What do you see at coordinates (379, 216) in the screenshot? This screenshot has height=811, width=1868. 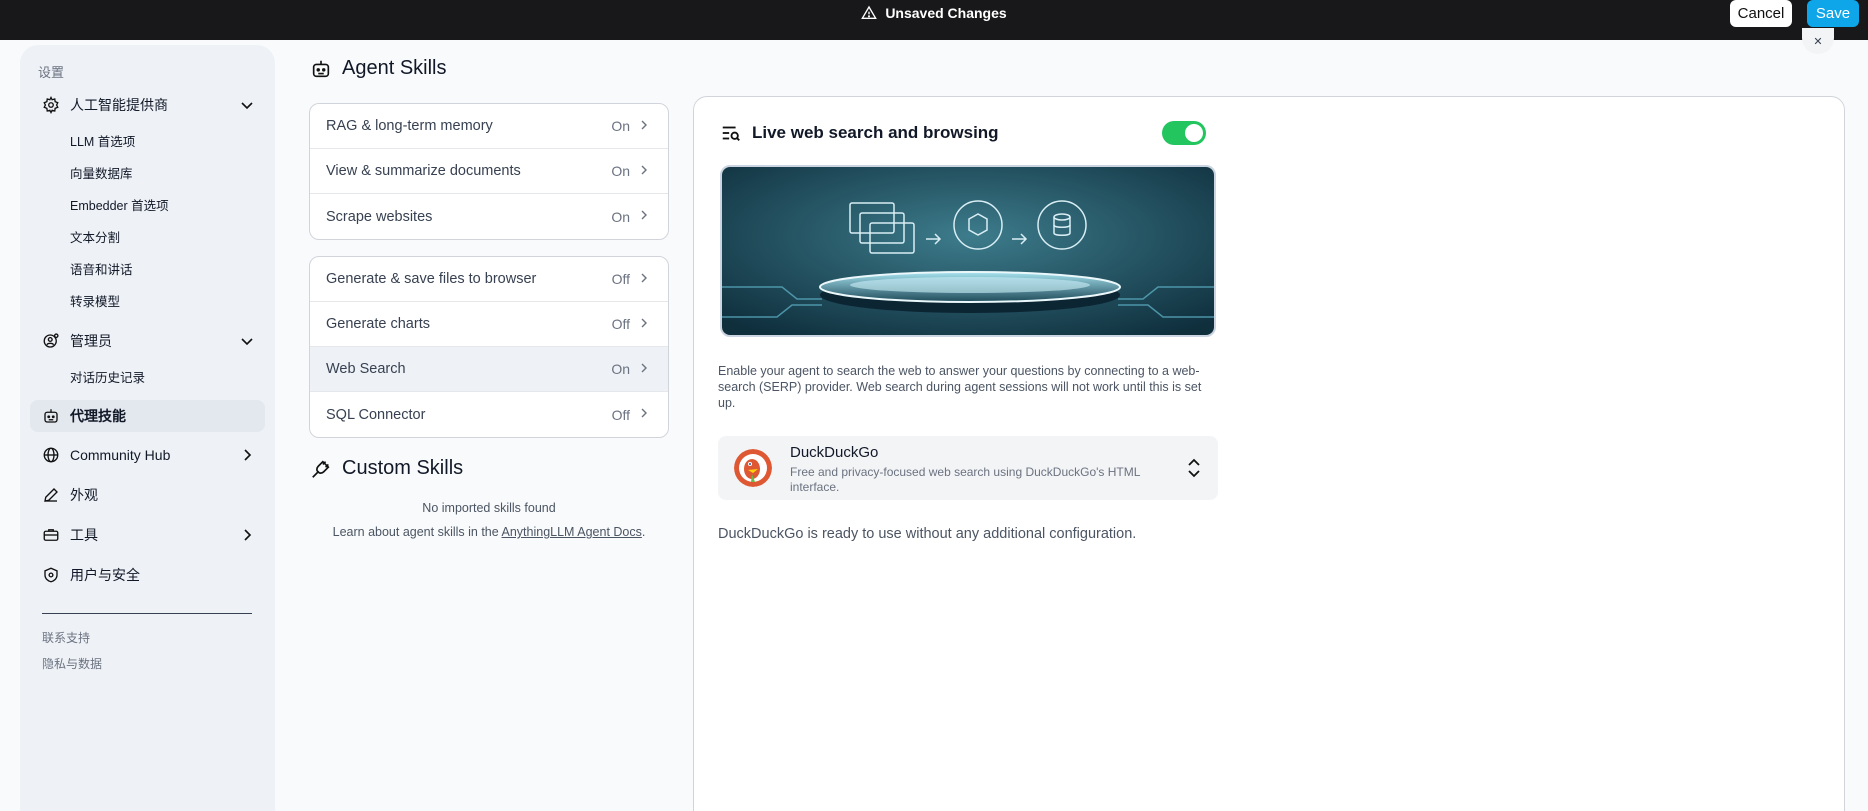 I see `skill-label: Scrape websites` at bounding box center [379, 216].